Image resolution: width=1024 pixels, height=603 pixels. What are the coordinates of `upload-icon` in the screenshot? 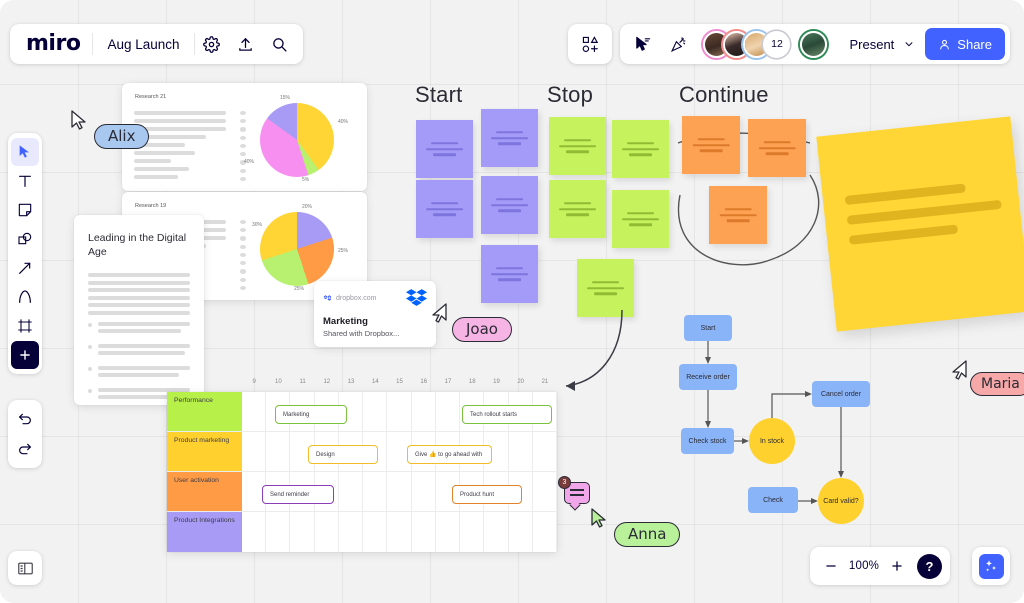 It's located at (246, 44).